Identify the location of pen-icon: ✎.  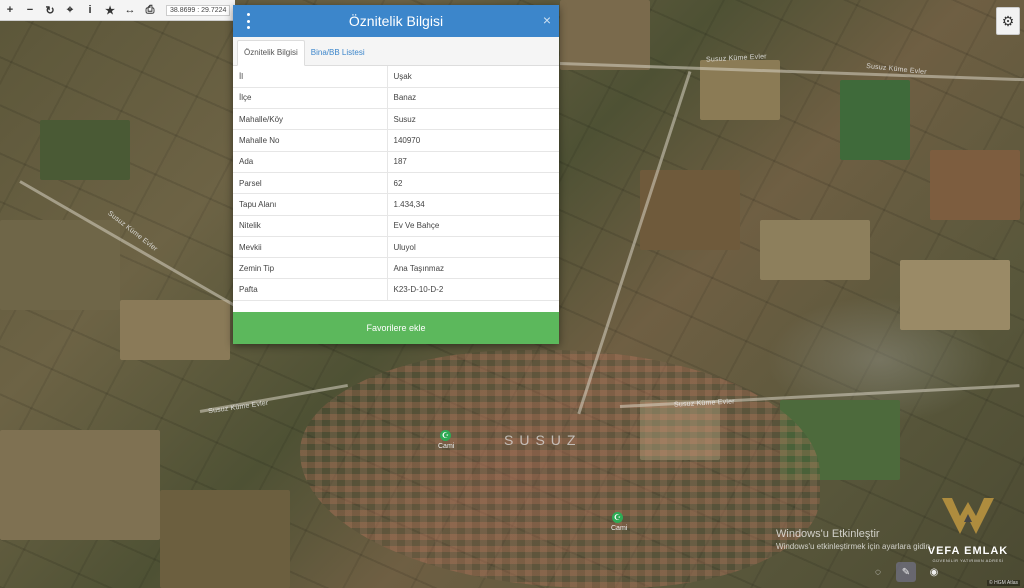
(906, 572).